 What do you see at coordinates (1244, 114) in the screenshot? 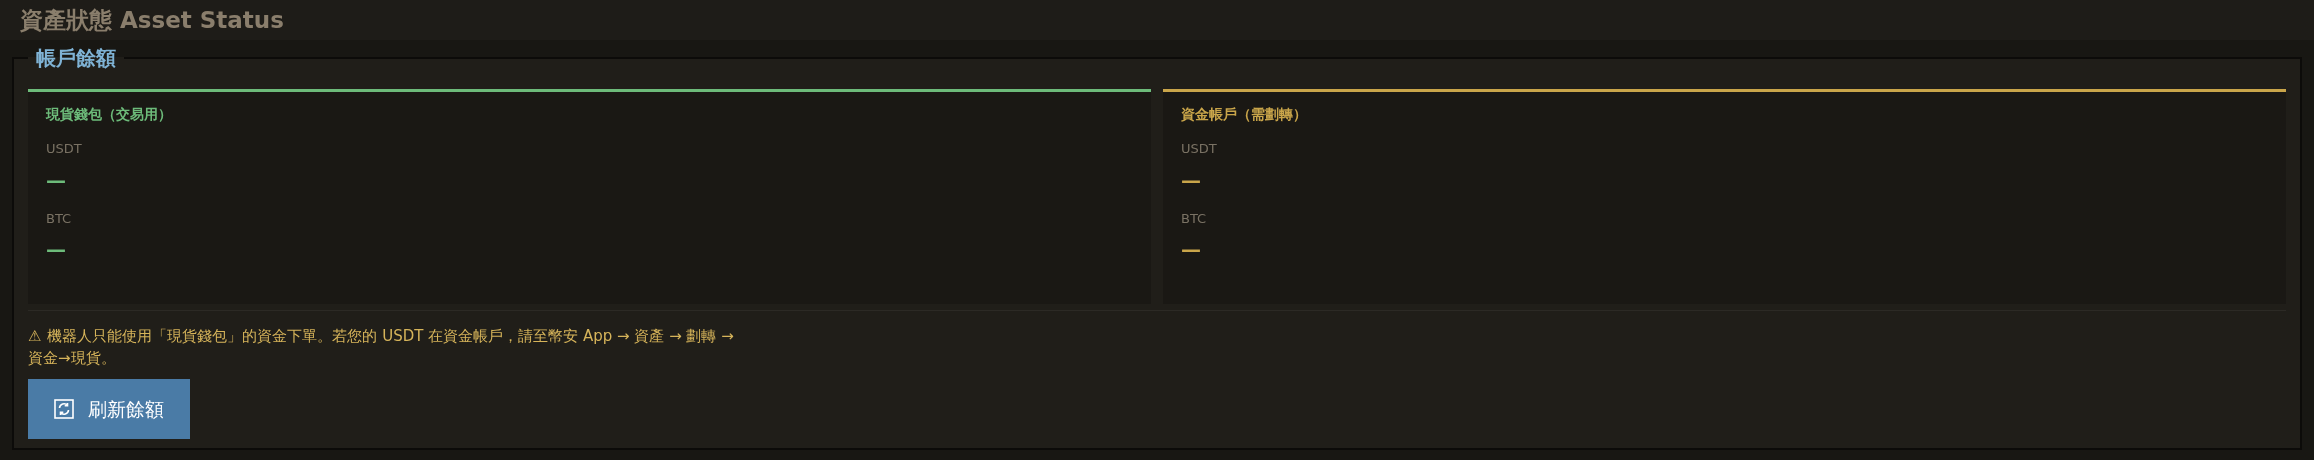
I see `card-title: 資金帳戶（需劃轉）` at bounding box center [1244, 114].